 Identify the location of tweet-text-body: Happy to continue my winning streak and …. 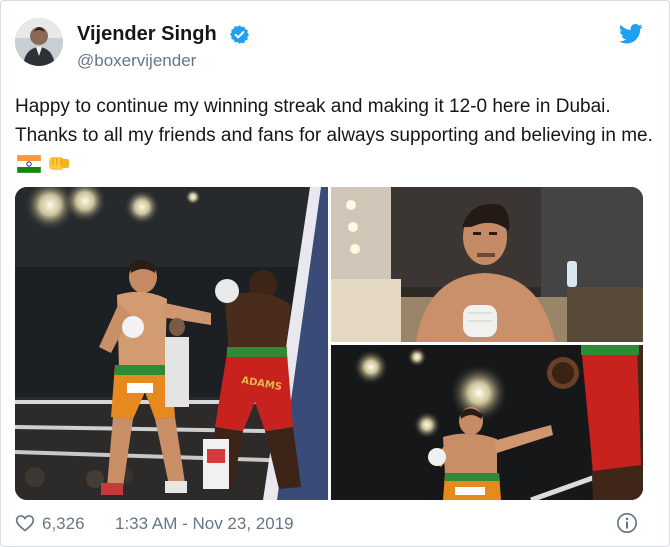
(334, 121).